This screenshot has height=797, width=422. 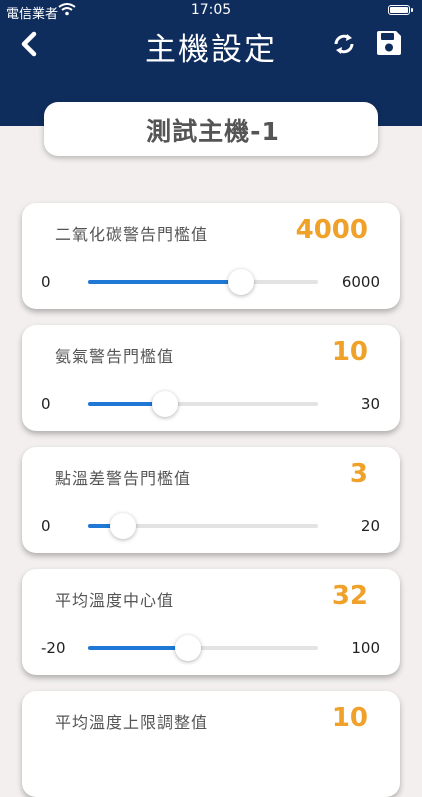 I want to click on setting-card: 點溫差警告門檻值 3 0 20, so click(x=211, y=500).